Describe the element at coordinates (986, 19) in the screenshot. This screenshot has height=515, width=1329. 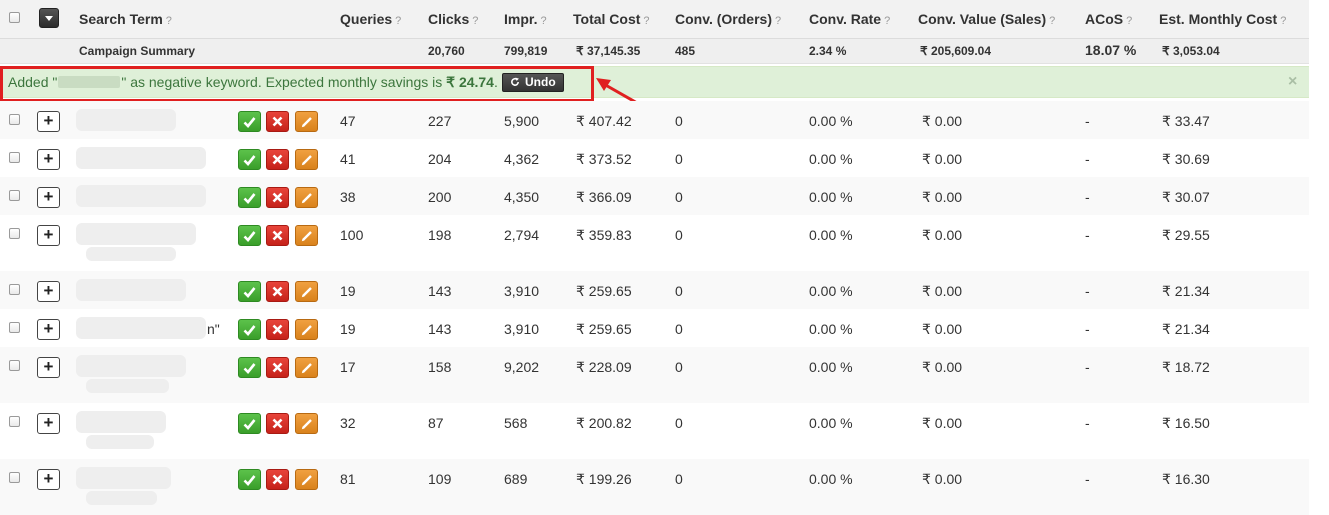
I see `column-header-conv-value: Conv. Value (Sales)?` at that location.